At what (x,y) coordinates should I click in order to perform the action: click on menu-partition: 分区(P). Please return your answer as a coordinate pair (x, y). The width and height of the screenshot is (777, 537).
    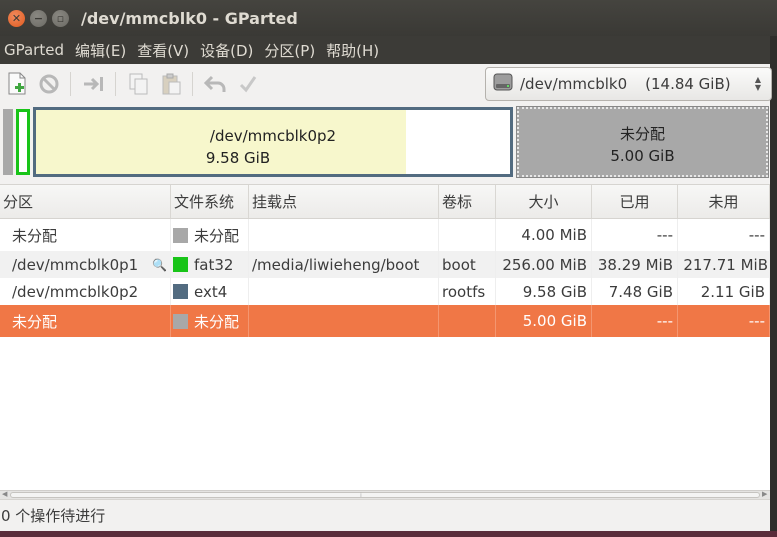
    Looking at the image, I should click on (290, 50).